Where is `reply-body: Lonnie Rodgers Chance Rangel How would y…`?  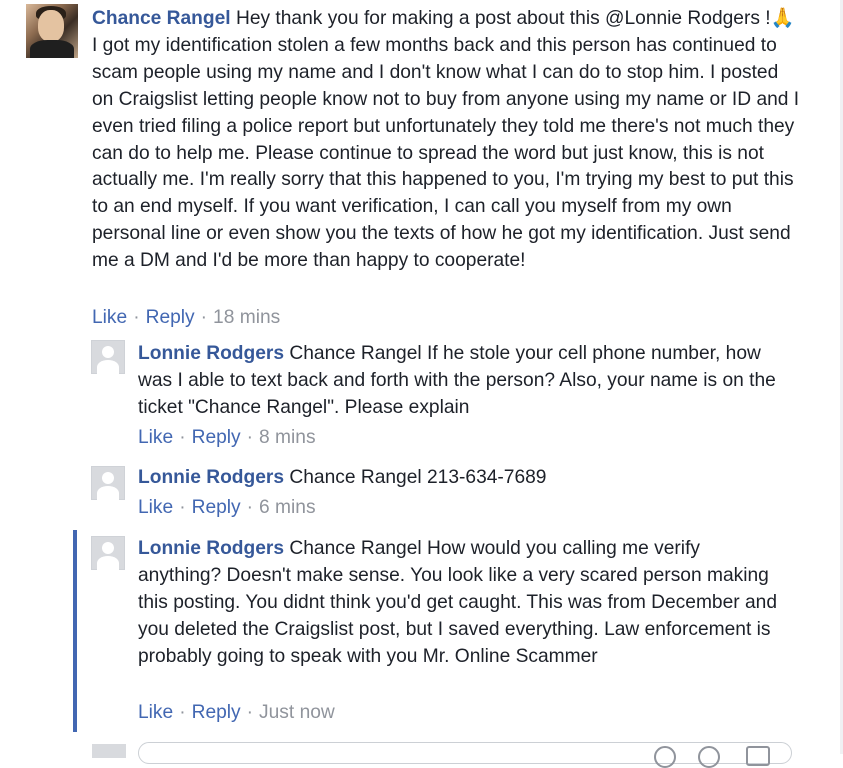
reply-body: Lonnie Rodgers Chance Rangel How would y… is located at coordinates (463, 603).